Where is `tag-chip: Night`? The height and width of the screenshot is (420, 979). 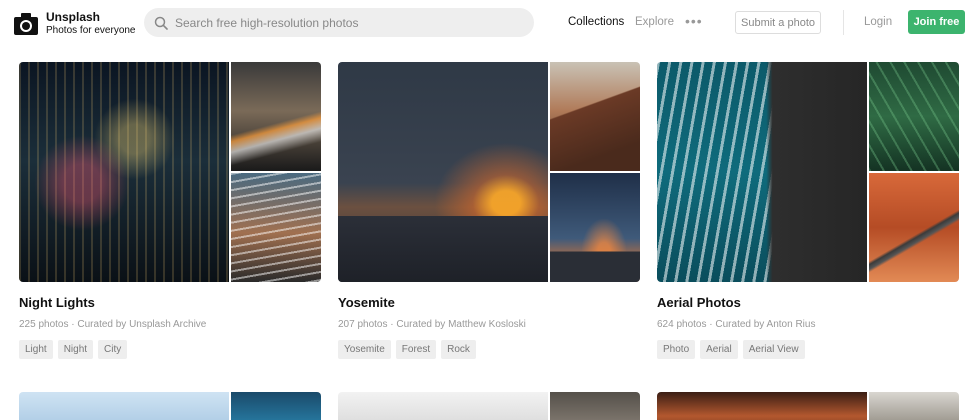
tag-chip: Night is located at coordinates (75, 349).